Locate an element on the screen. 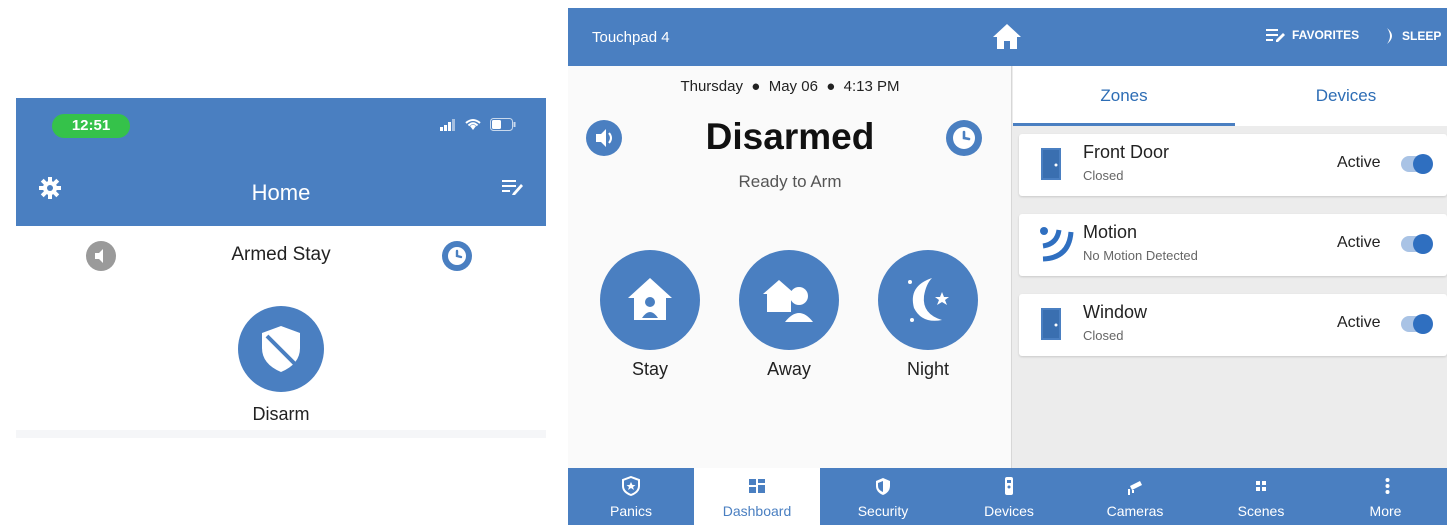  moon-icon is located at coordinates (1389, 36).